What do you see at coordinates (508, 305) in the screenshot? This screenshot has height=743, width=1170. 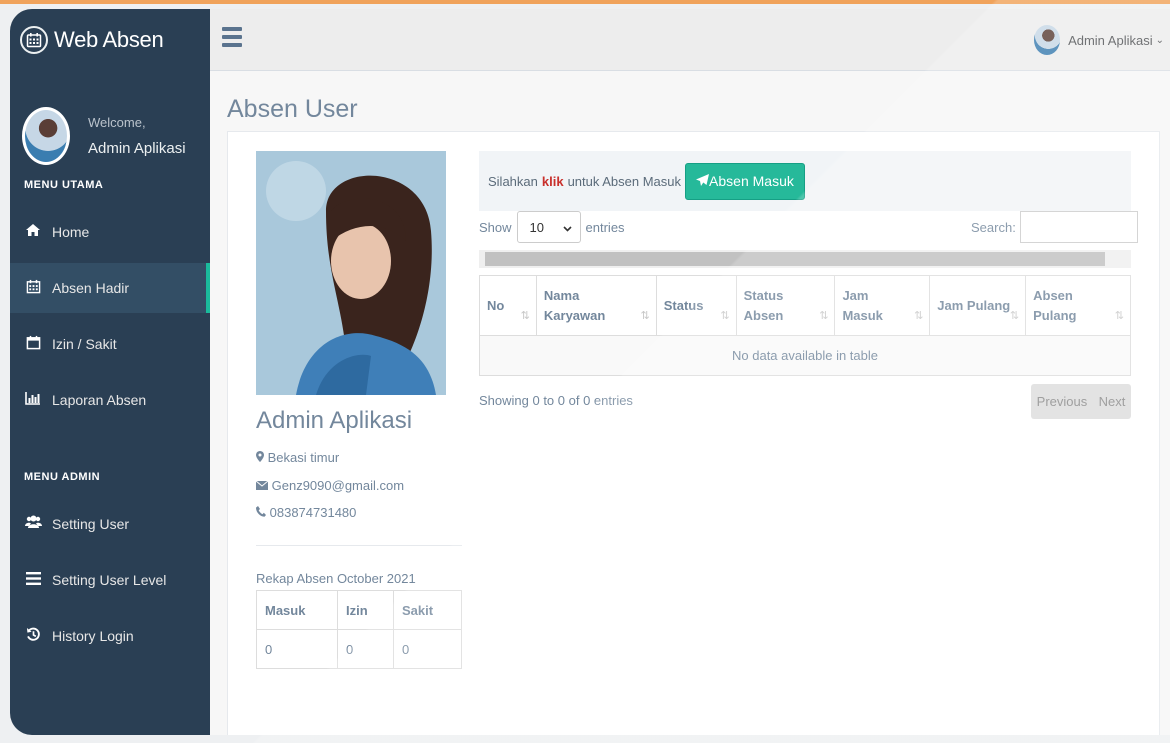 I see `column-header-no: No ⇅` at bounding box center [508, 305].